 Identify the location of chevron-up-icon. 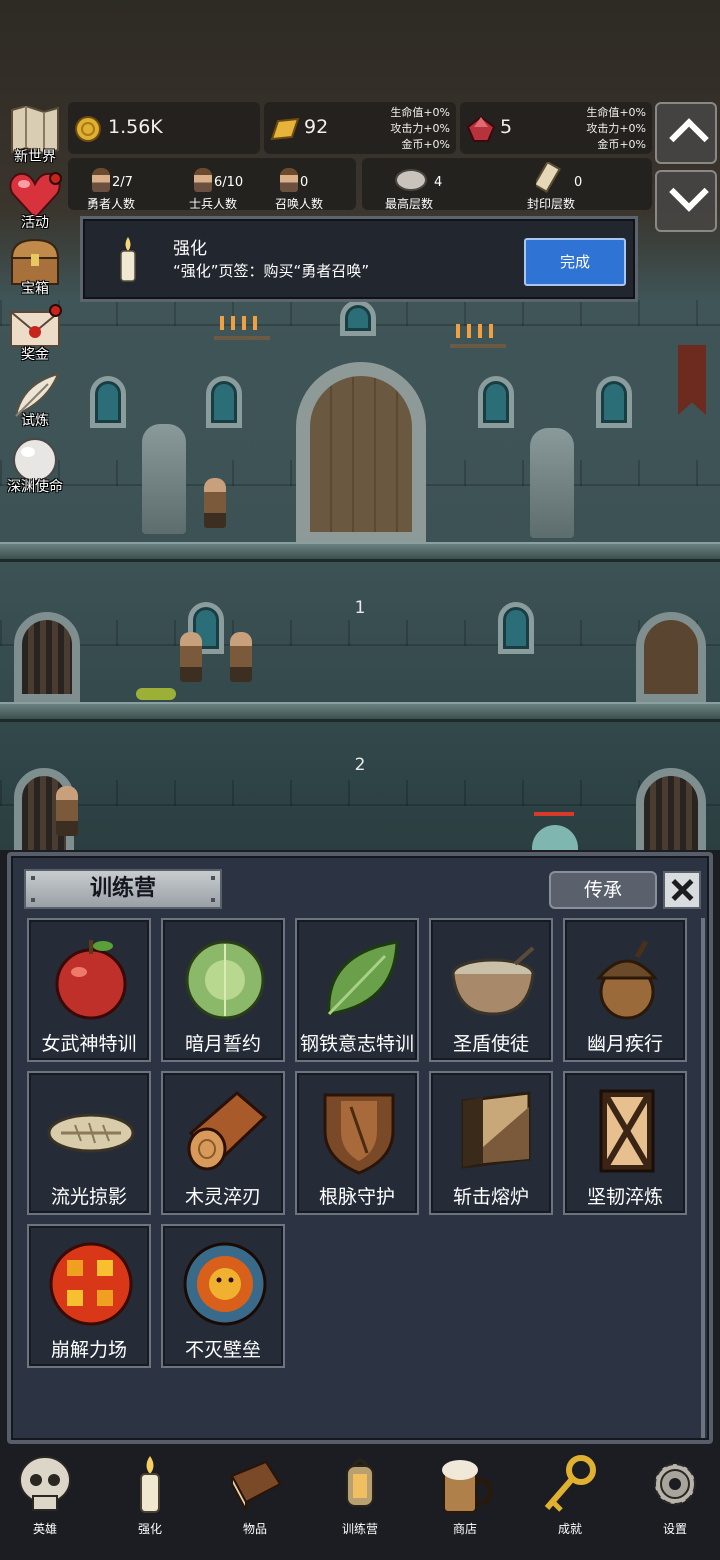
(686, 133).